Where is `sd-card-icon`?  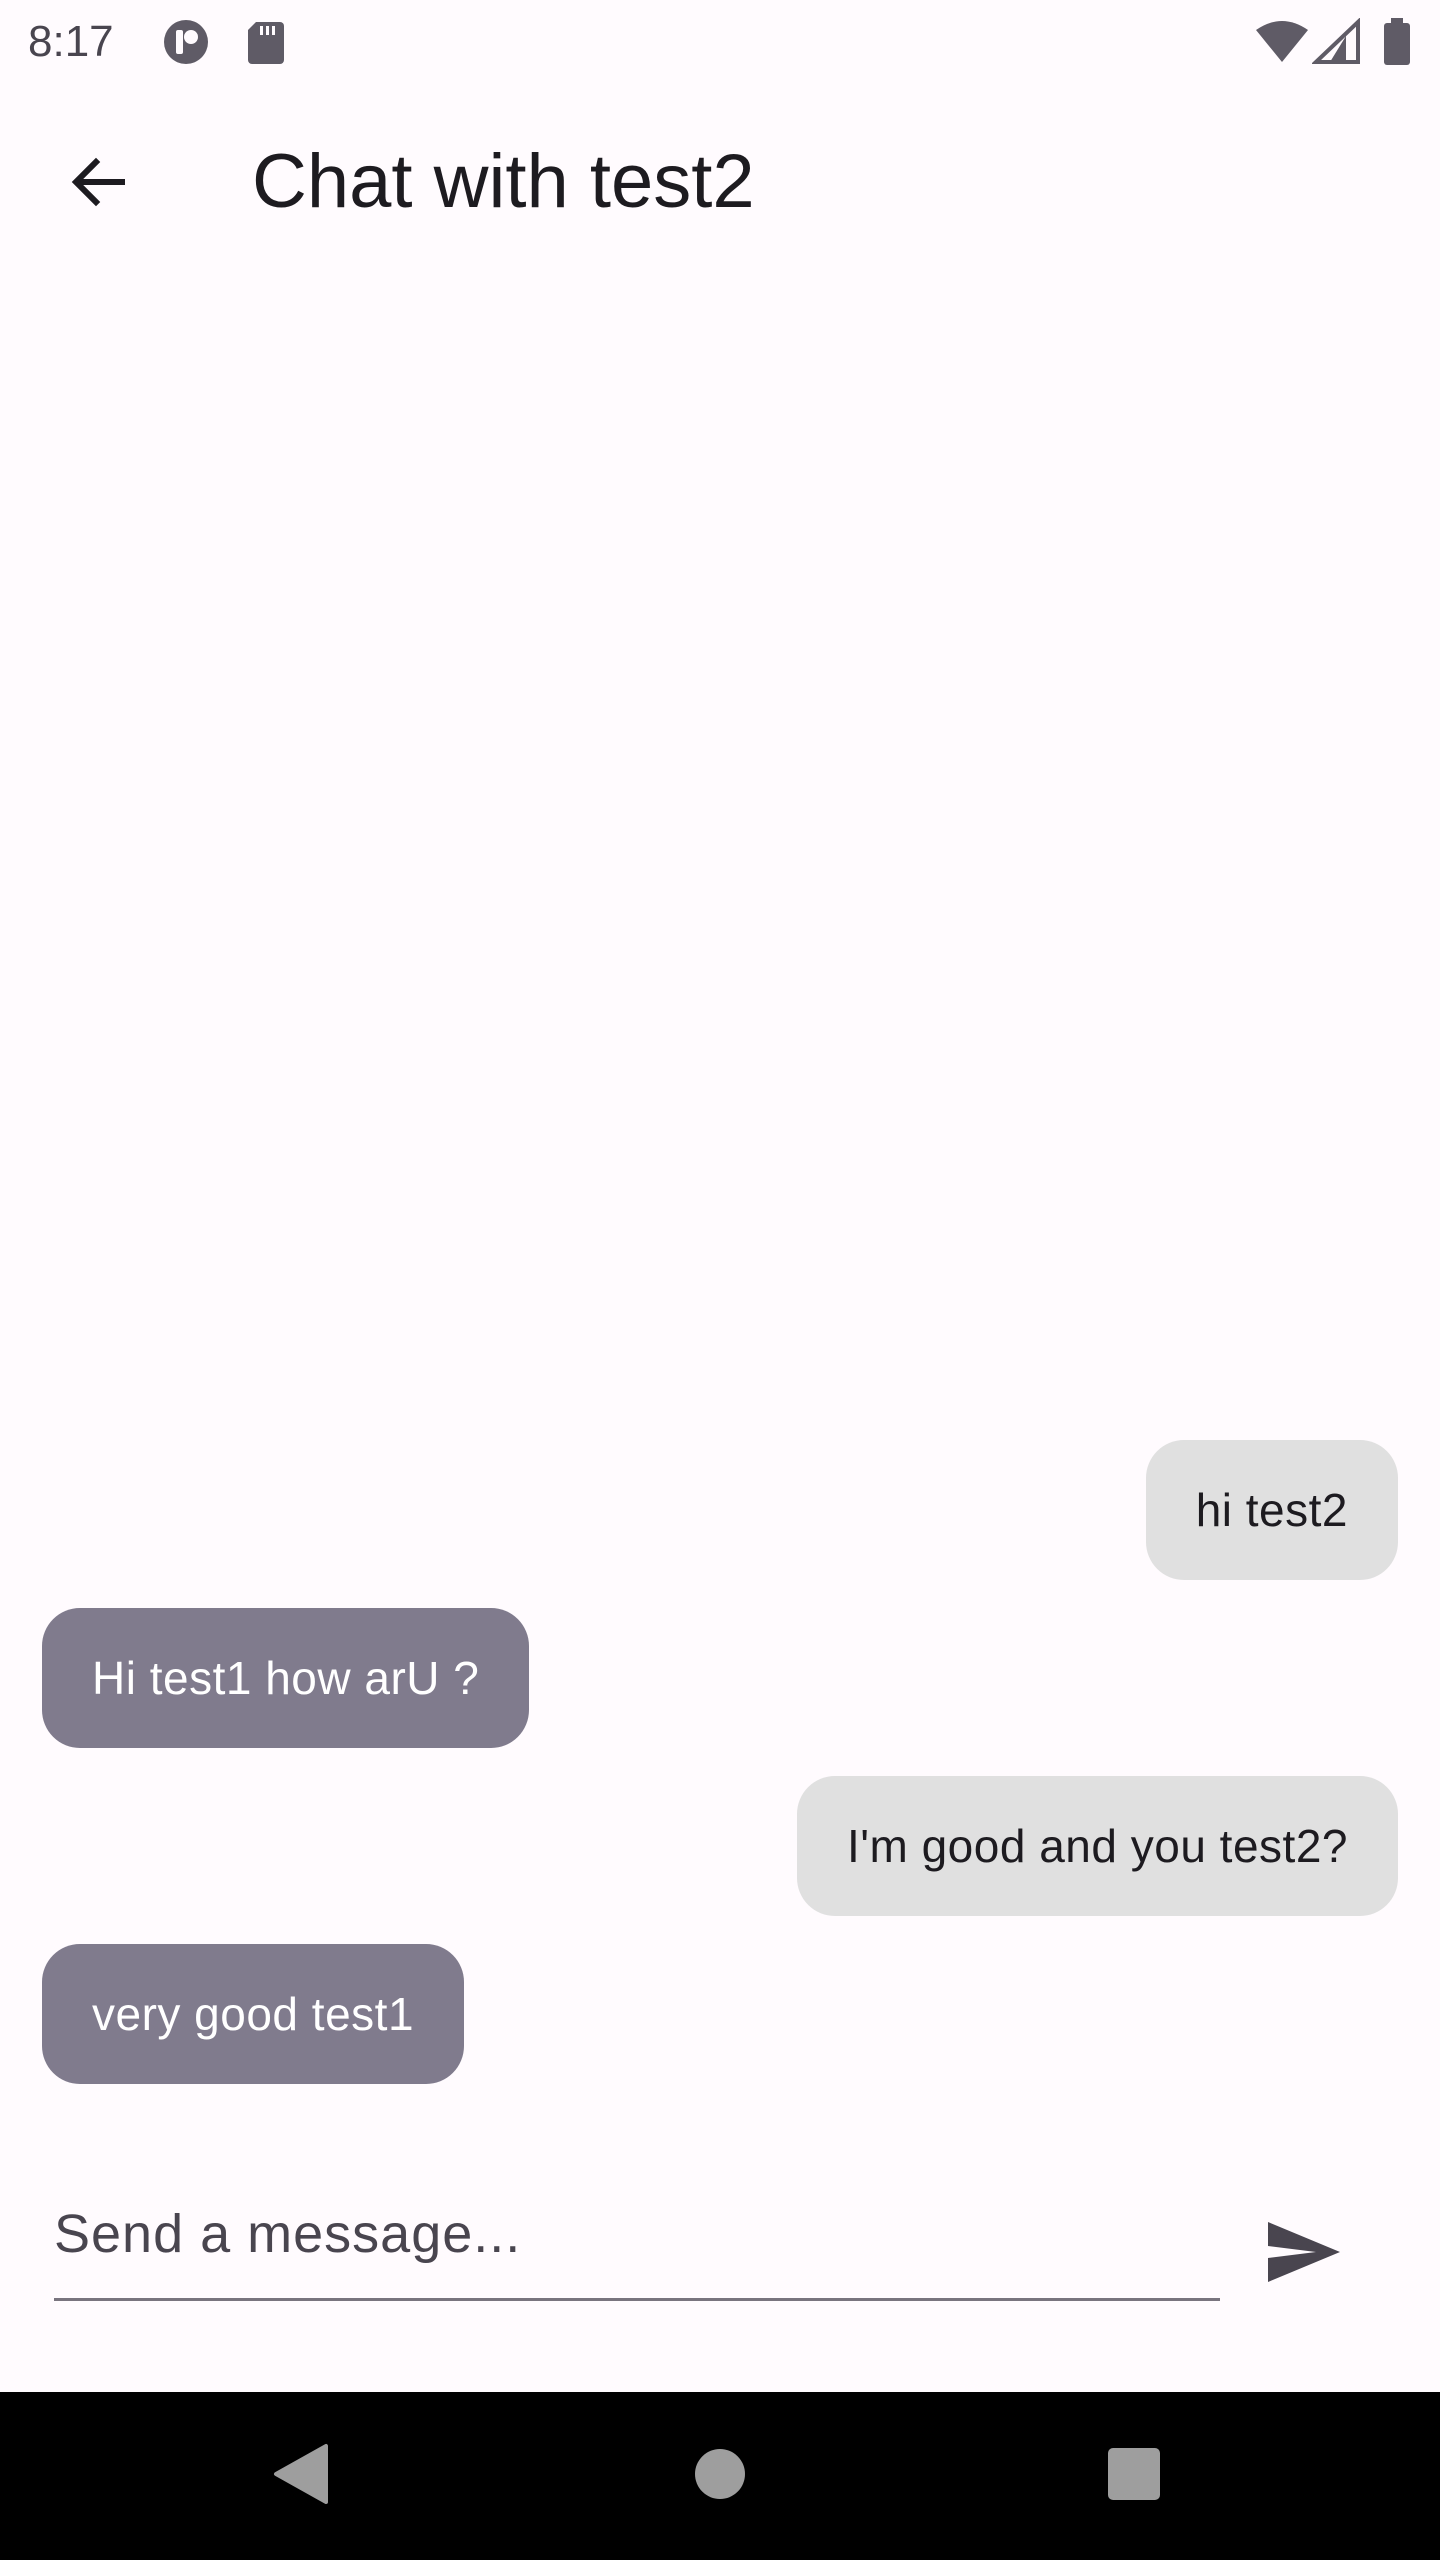
sd-card-icon is located at coordinates (266, 42).